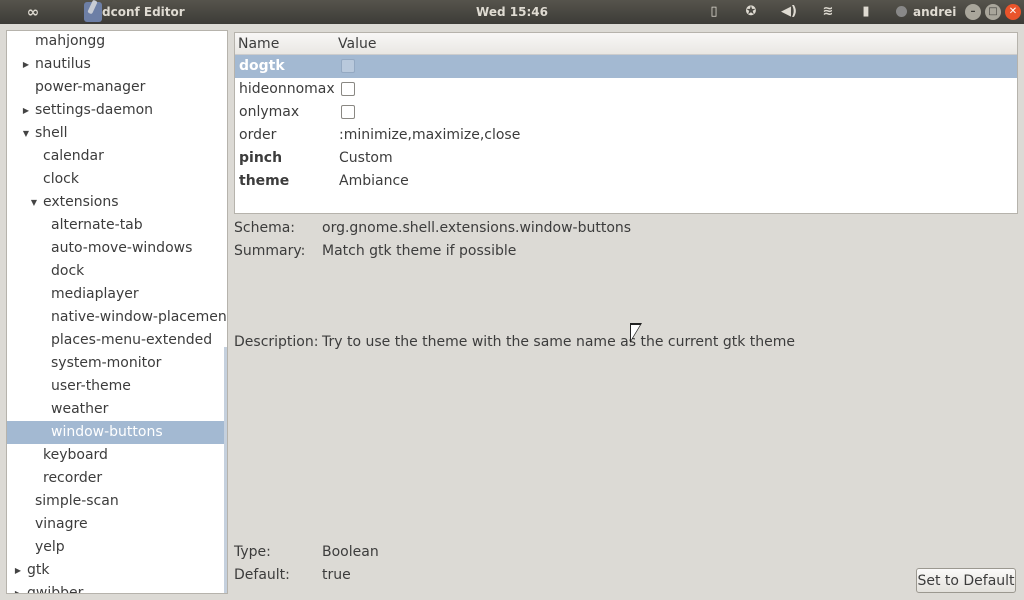 The image size is (1024, 600). What do you see at coordinates (117, 202) in the screenshot?
I see `tree-item-extensions: ▼extensions` at bounding box center [117, 202].